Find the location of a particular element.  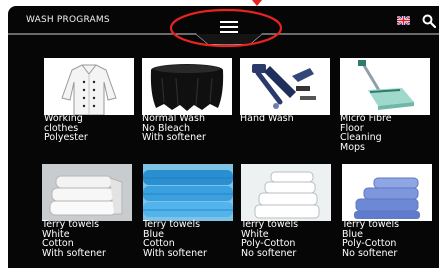

program-label: Normal Wash No Bleach With softener is located at coordinates (190, 128).